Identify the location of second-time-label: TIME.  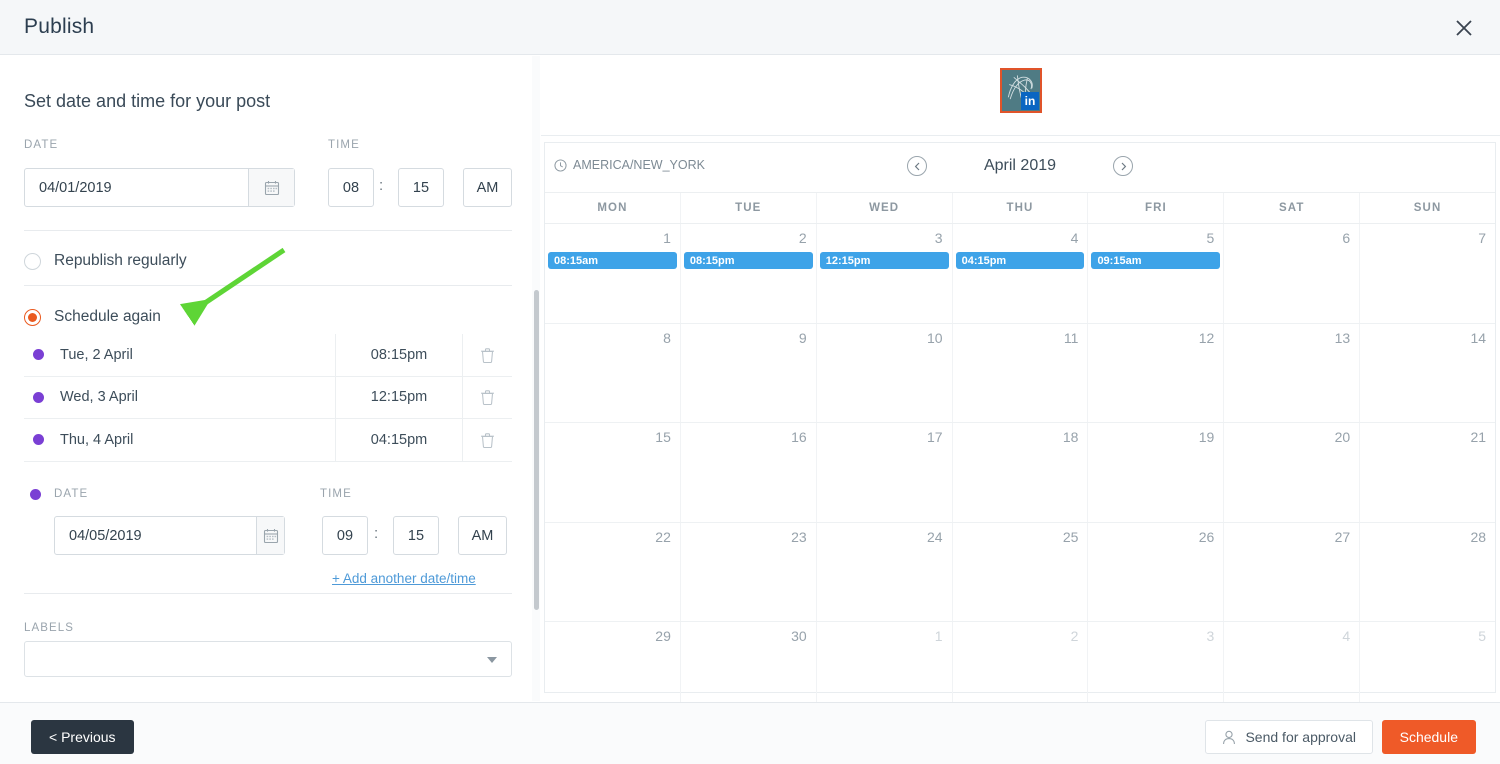
(336, 494).